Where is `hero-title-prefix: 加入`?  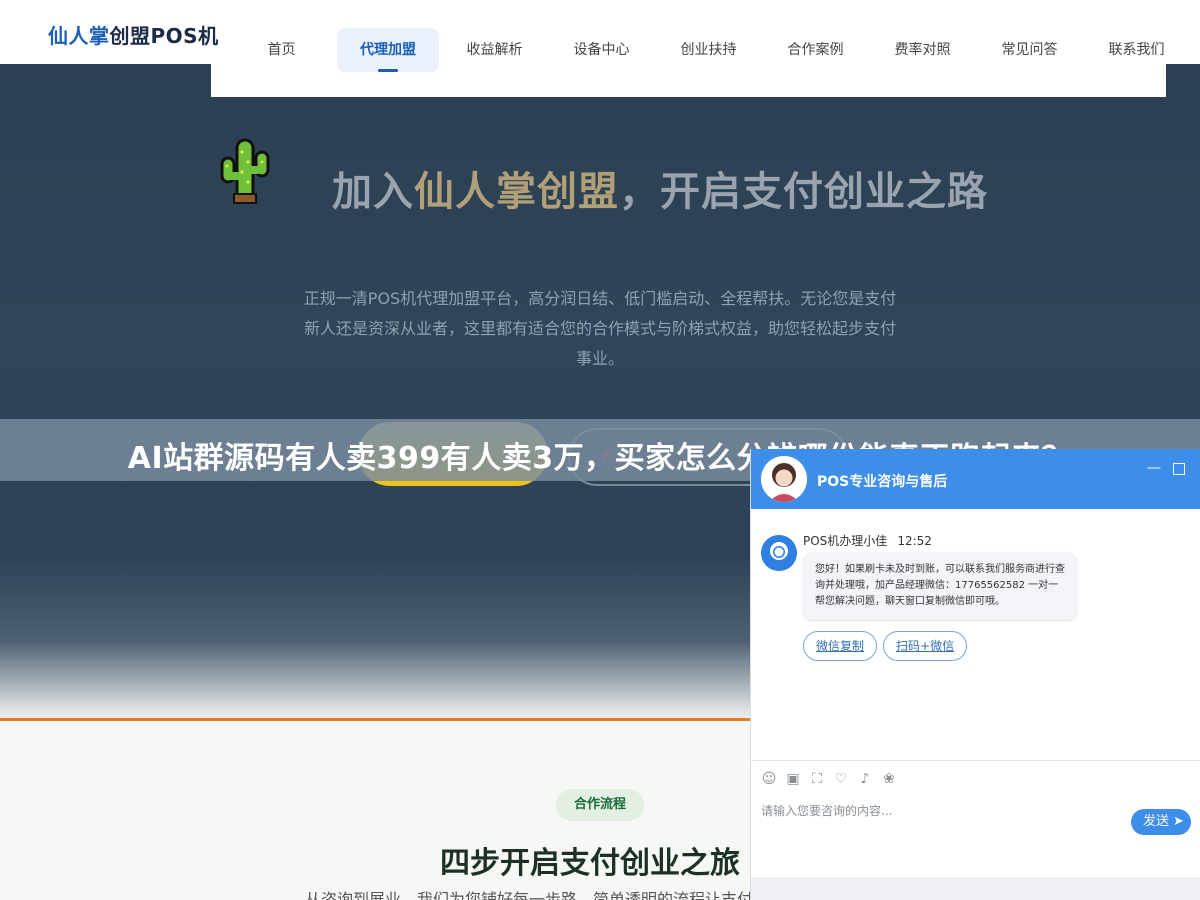 hero-title-prefix: 加入 is located at coordinates (373, 192).